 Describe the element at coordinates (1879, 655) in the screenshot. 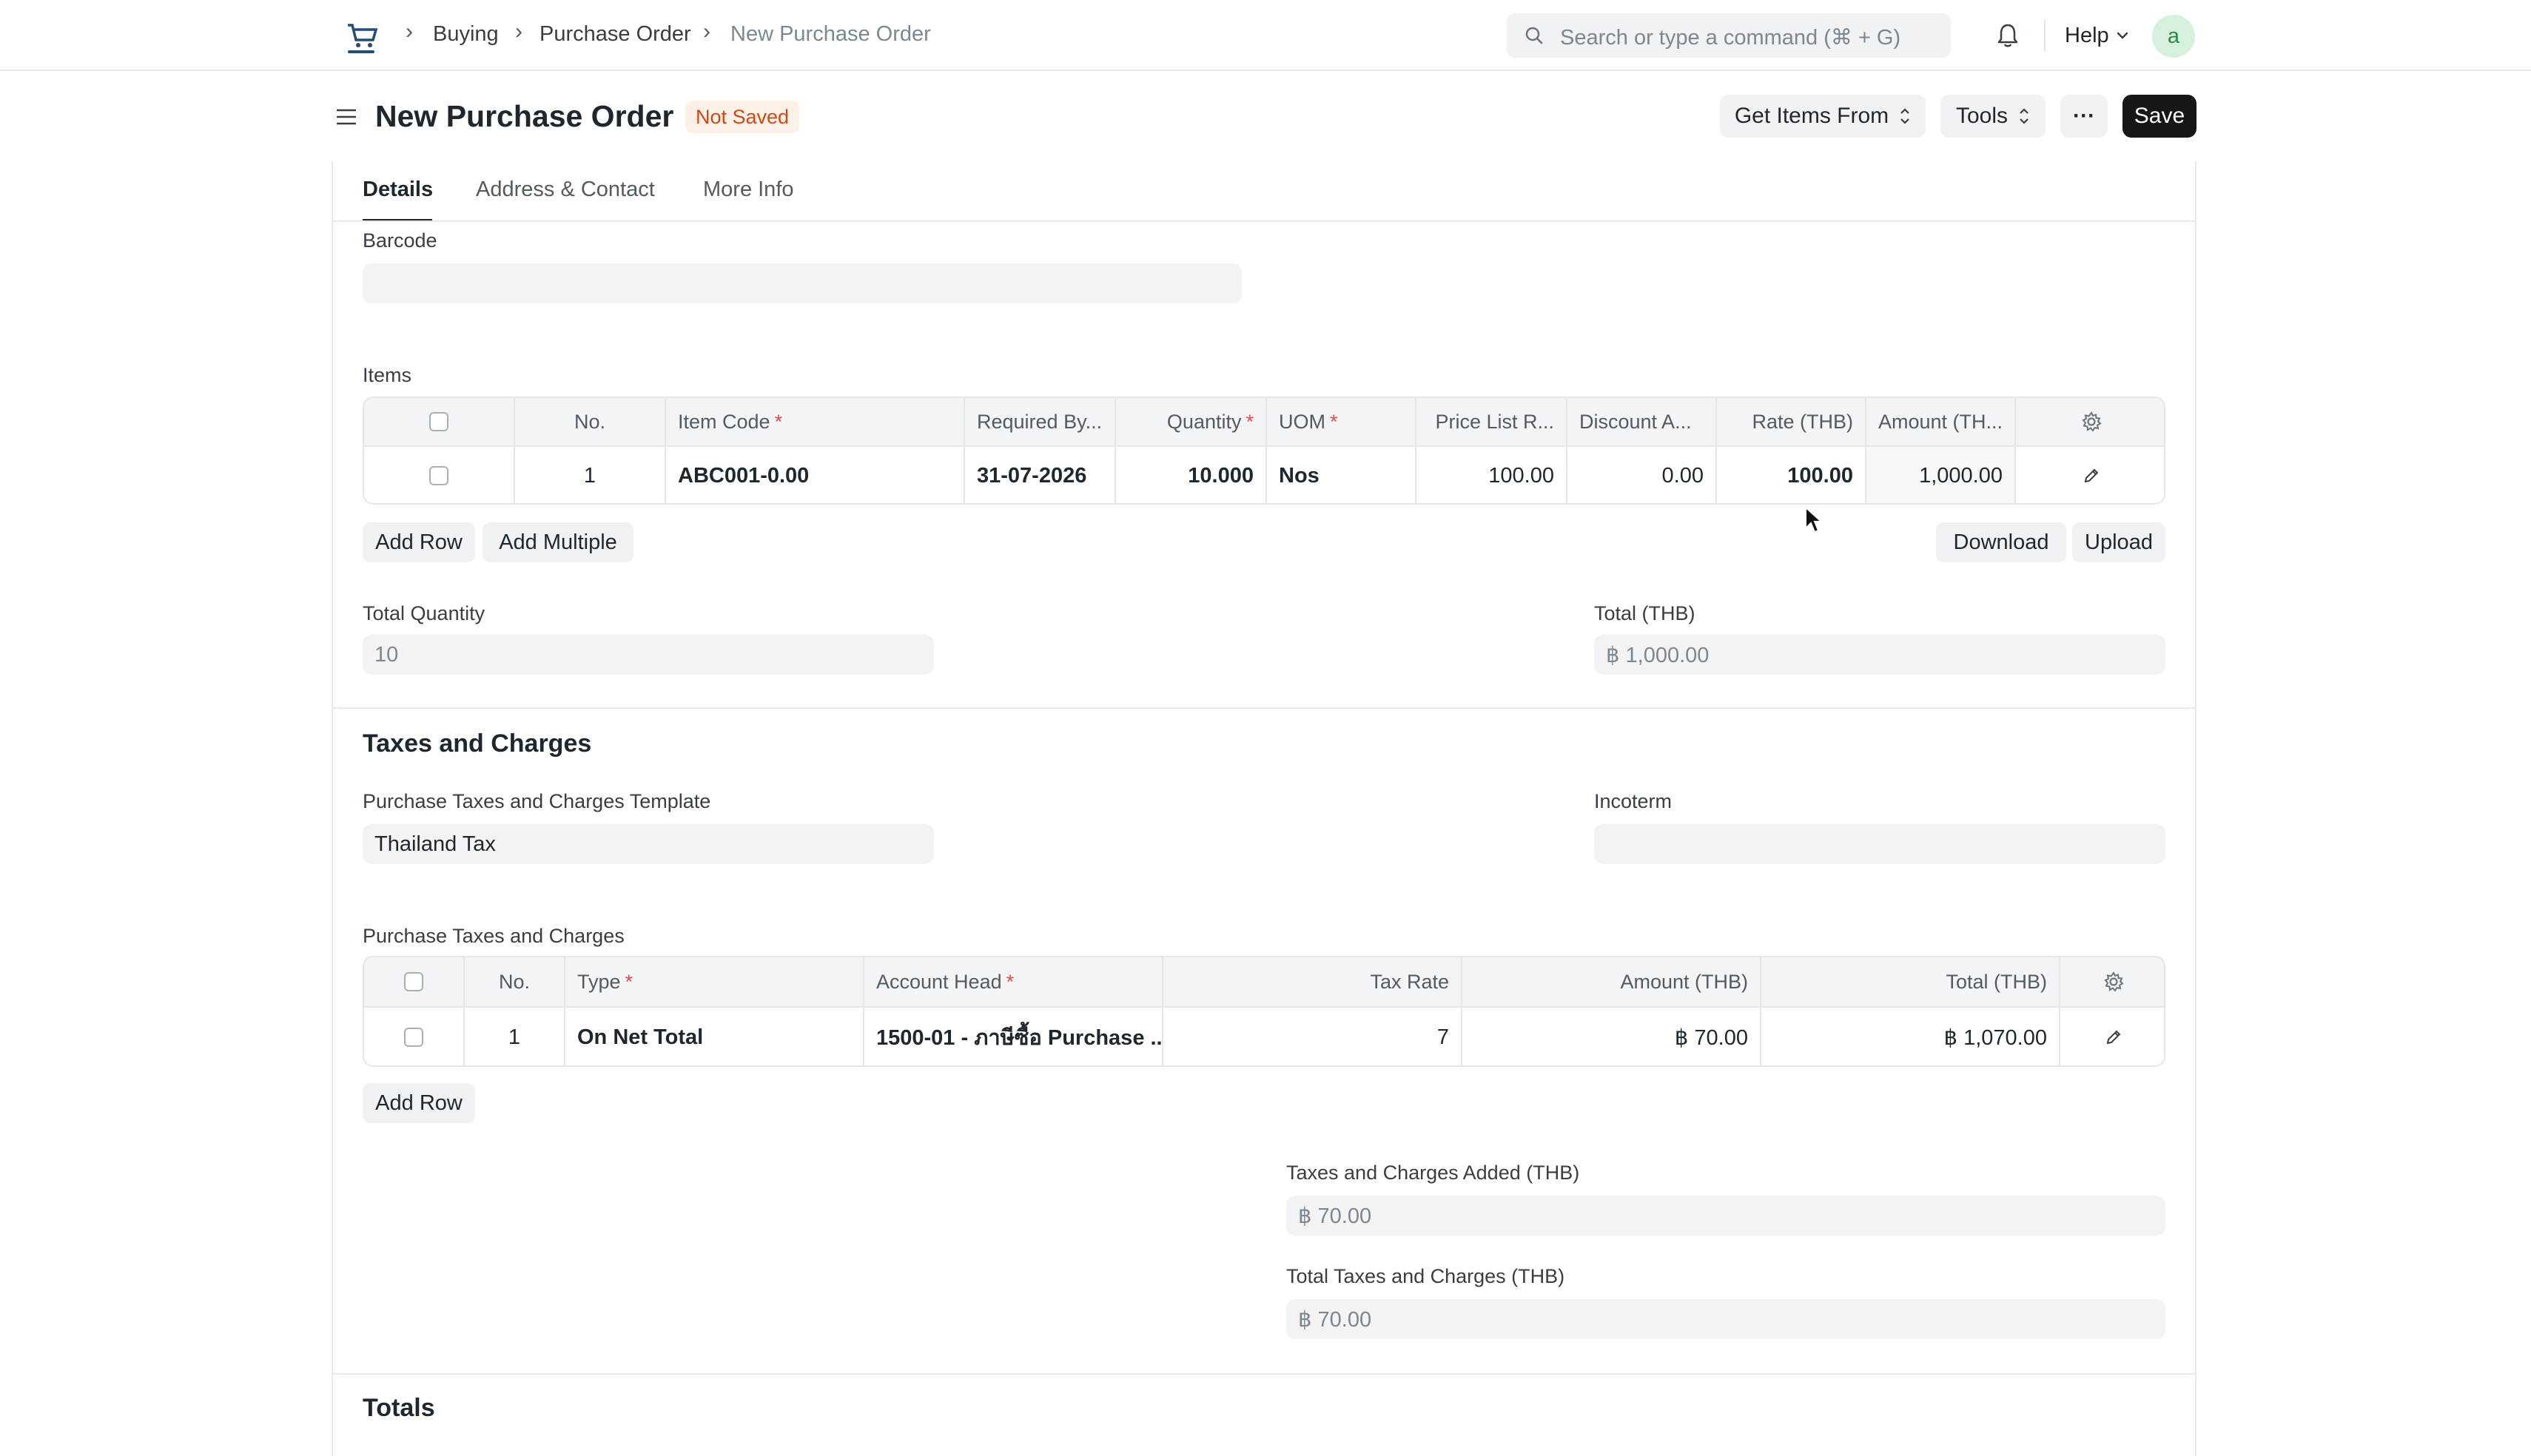

I see `total-thb-field: ฿ 1,000.00` at that location.